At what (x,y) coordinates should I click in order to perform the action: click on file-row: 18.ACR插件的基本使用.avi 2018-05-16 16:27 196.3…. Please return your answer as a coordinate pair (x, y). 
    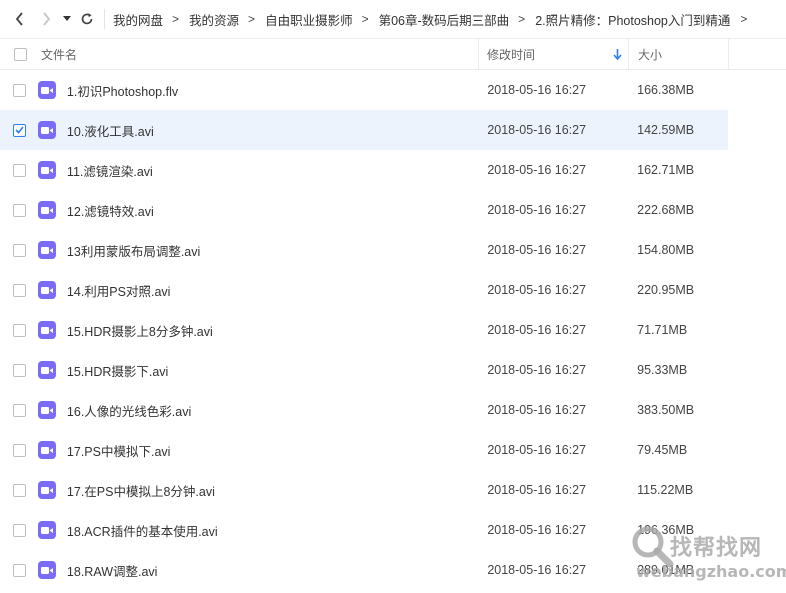
    Looking at the image, I should click on (364, 530).